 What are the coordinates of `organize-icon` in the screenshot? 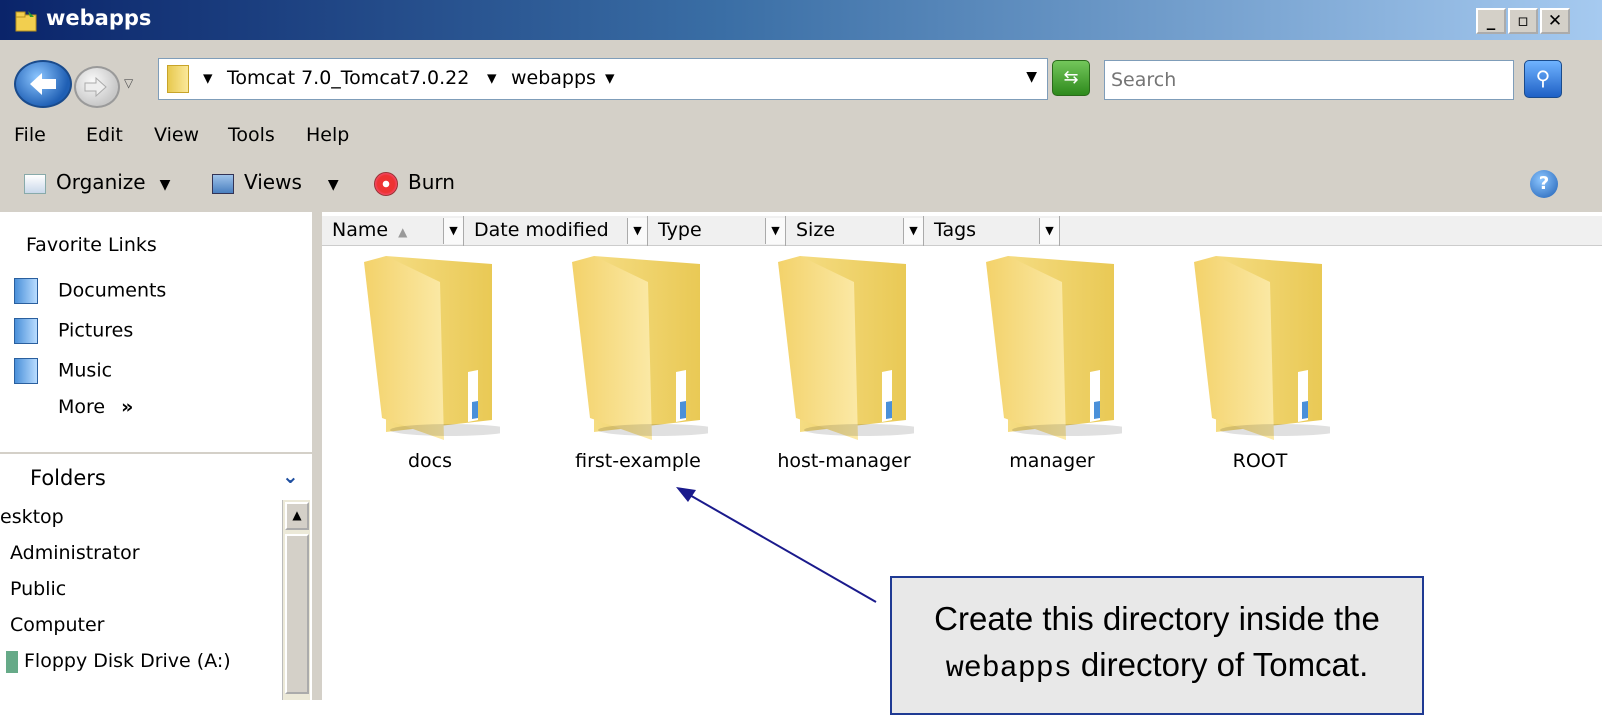 It's located at (35, 183).